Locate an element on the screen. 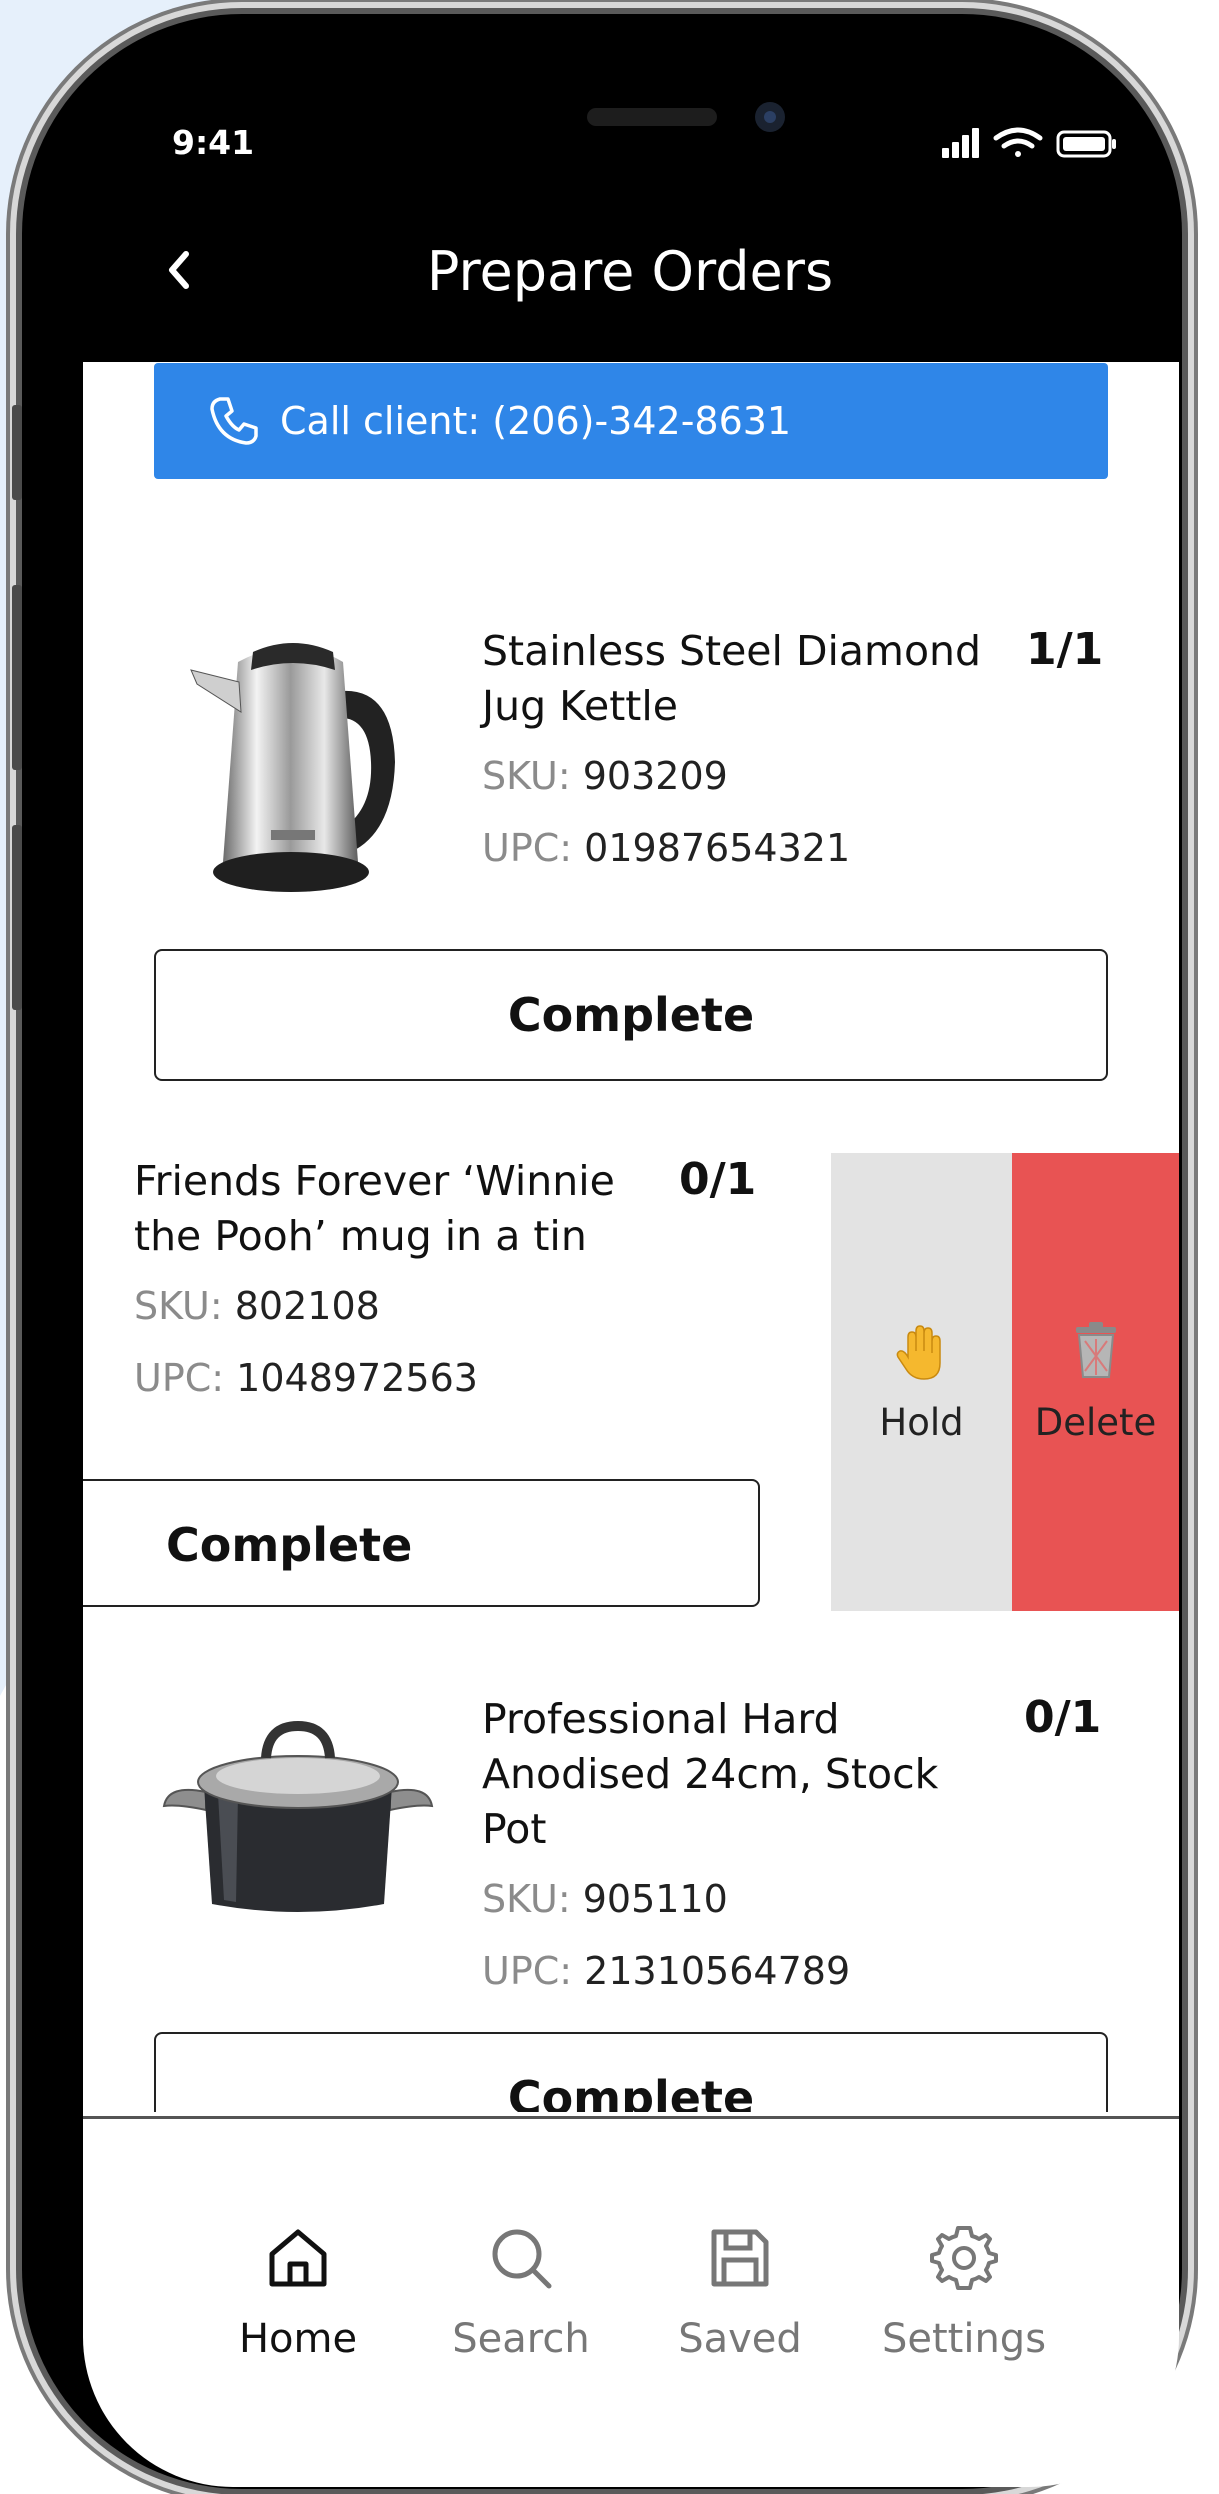  save-icon is located at coordinates (740, 2258).